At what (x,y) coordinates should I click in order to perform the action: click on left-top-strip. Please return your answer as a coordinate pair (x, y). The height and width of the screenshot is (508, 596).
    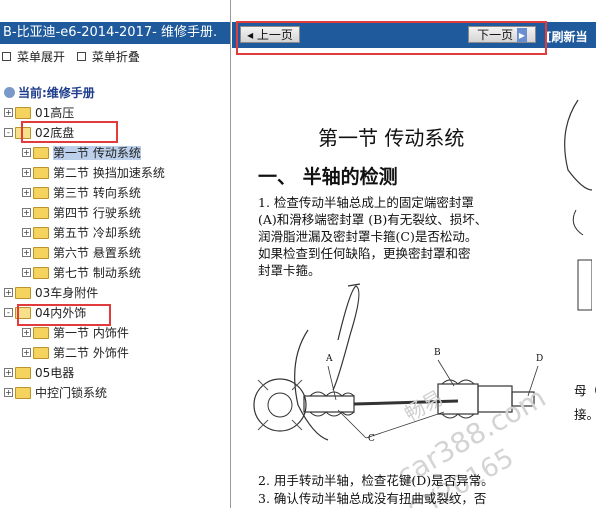
    Looking at the image, I should click on (115, 11).